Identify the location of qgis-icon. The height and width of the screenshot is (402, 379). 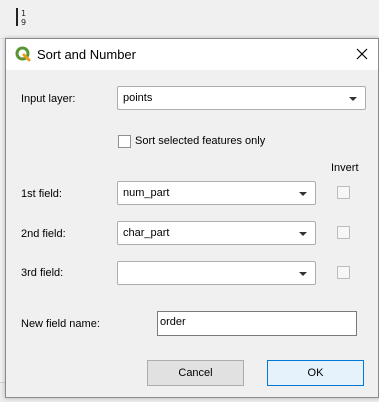
(23, 54).